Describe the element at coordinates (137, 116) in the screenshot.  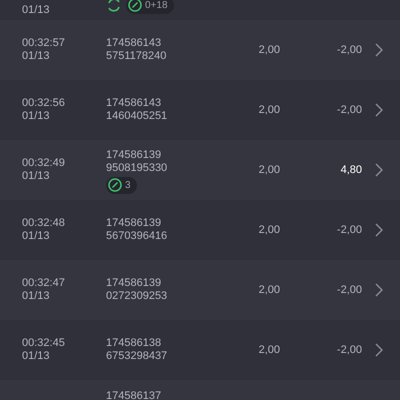
I see `id-text: 1460405251` at that location.